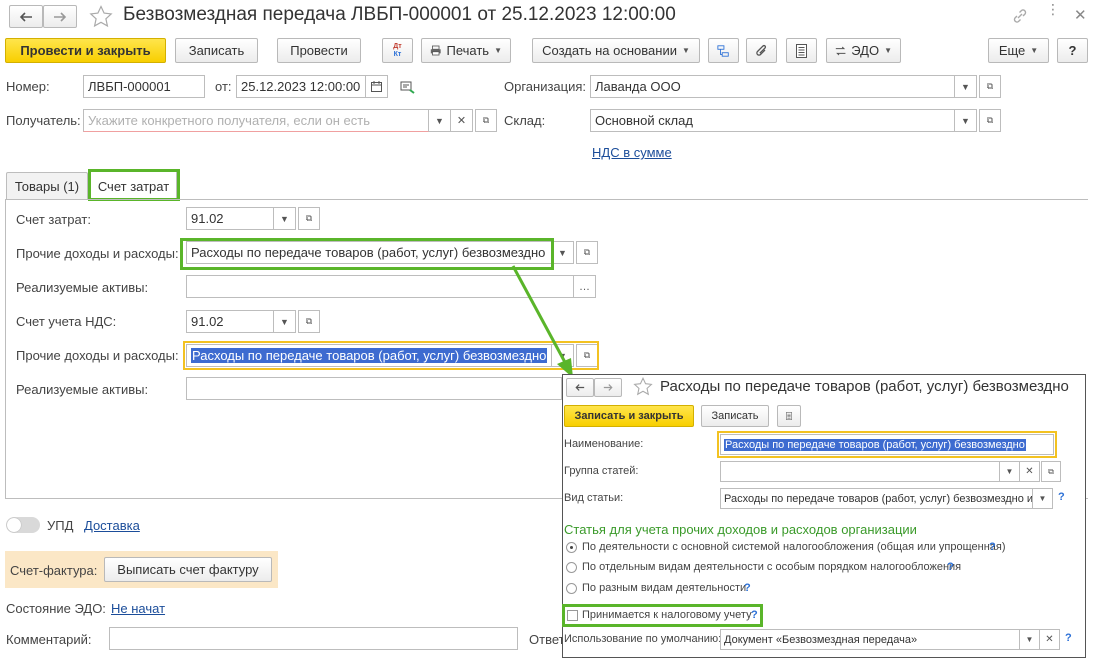  I want to click on comment-icon, so click(408, 87).